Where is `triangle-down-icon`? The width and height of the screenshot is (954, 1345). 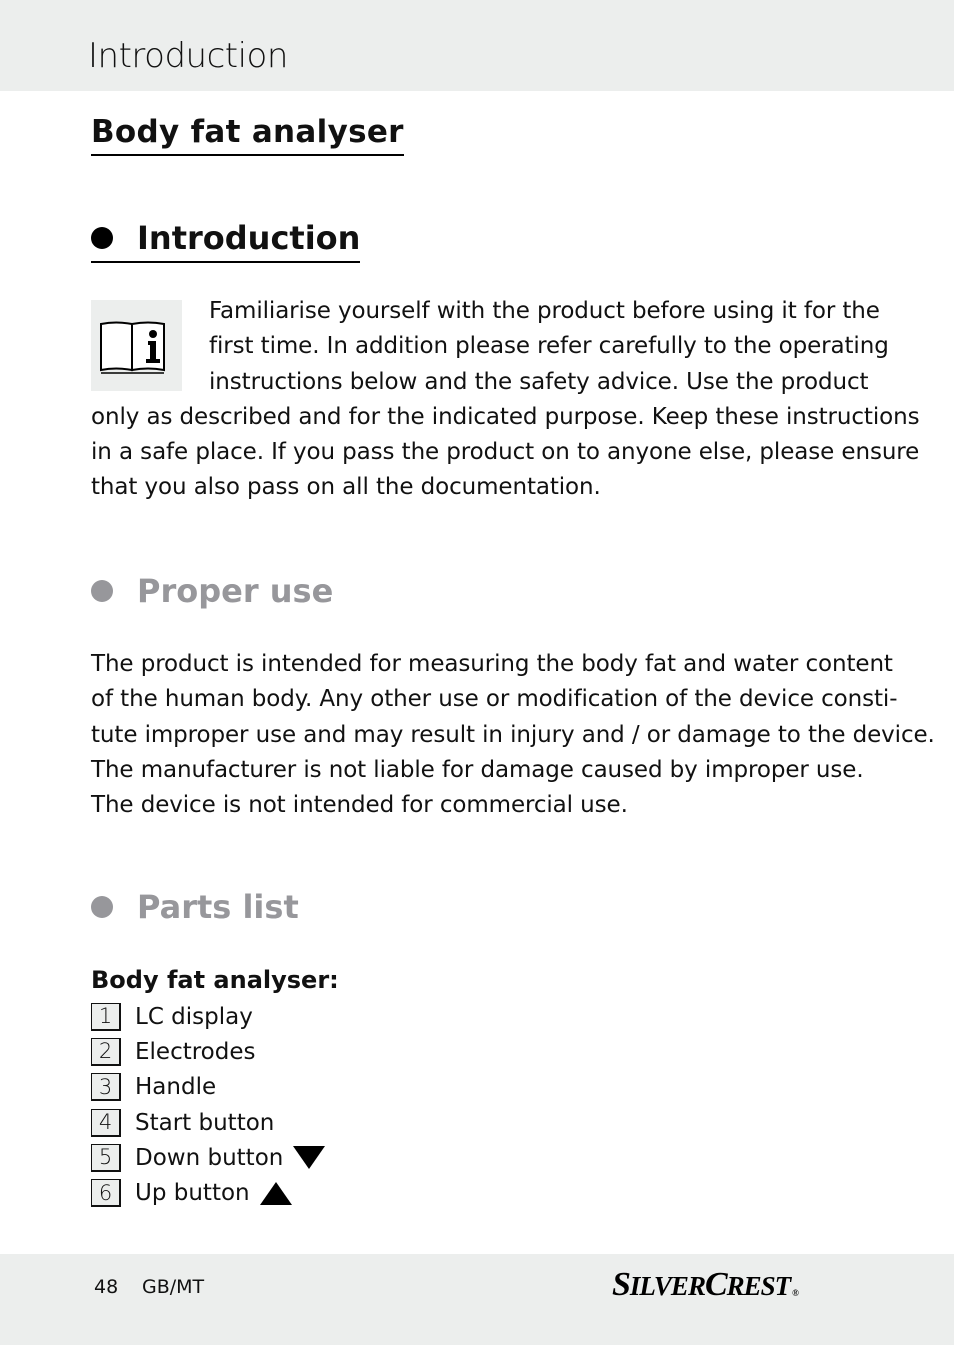
triangle-down-icon is located at coordinates (309, 1158).